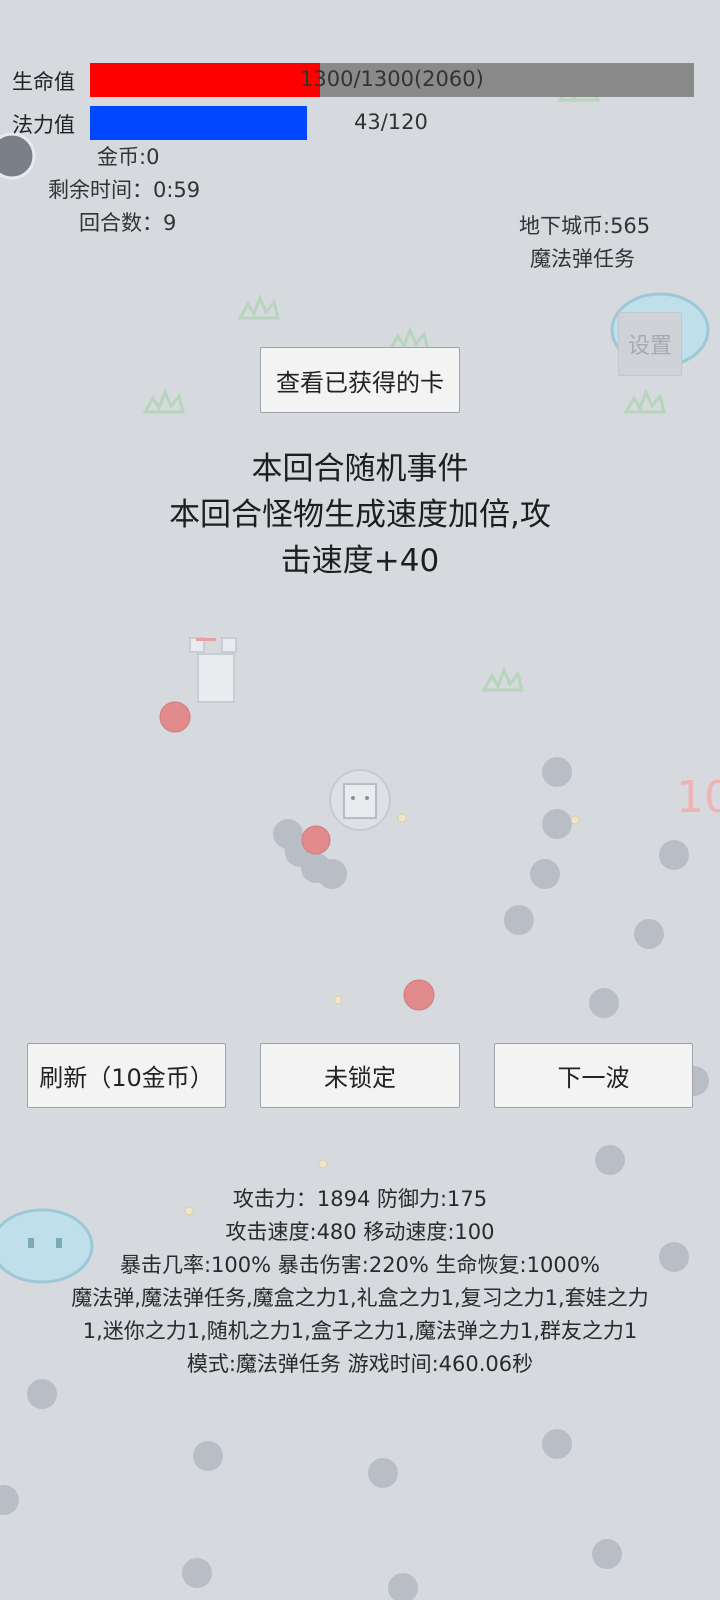 The width and height of the screenshot is (720, 1600). What do you see at coordinates (199, 123) in the screenshot?
I see `mp-bar-fill` at bounding box center [199, 123].